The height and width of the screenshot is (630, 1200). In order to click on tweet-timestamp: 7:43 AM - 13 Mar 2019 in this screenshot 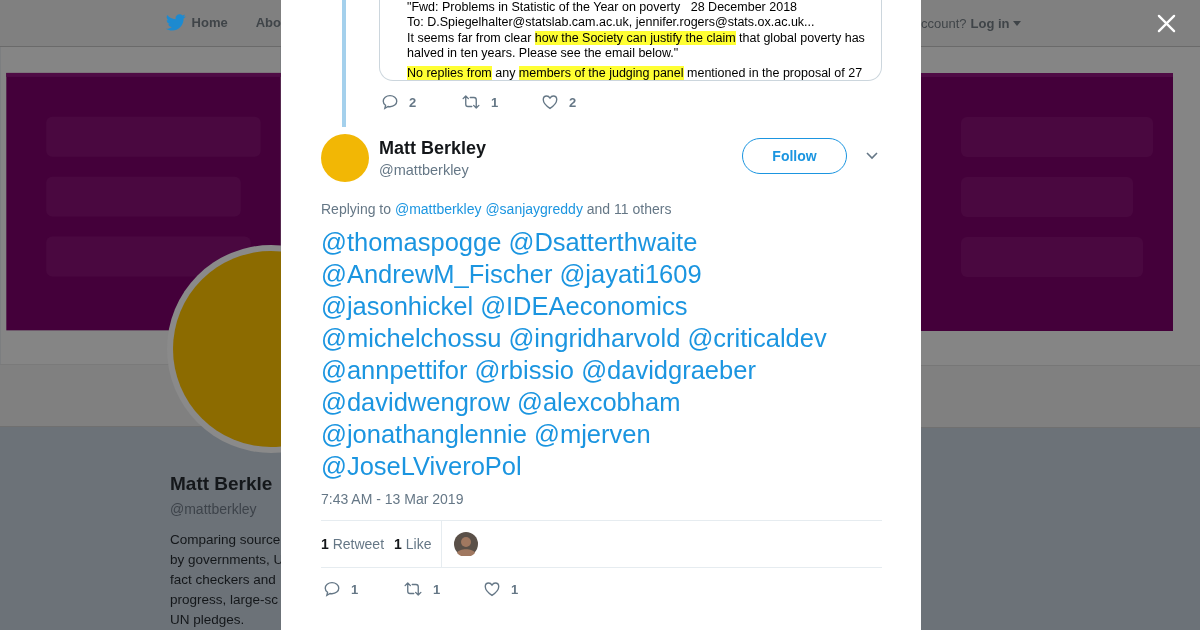, I will do `click(392, 499)`.